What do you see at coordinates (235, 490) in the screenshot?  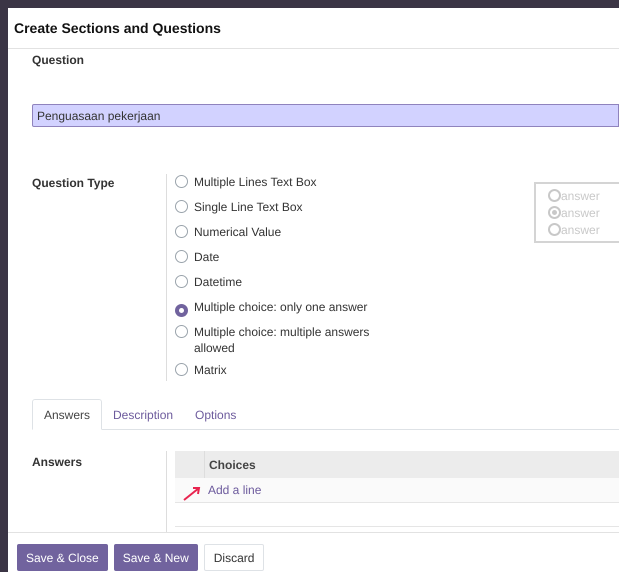 I see `add-line-link: Add a line` at bounding box center [235, 490].